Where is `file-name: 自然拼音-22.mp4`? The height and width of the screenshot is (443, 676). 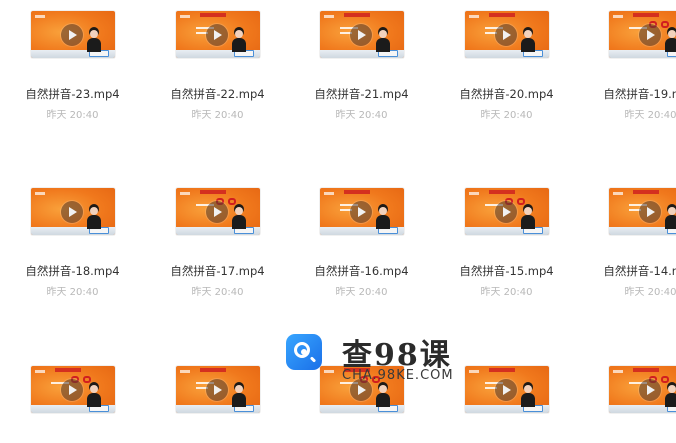 file-name: 自然拼音-22.mp4 is located at coordinates (217, 94).